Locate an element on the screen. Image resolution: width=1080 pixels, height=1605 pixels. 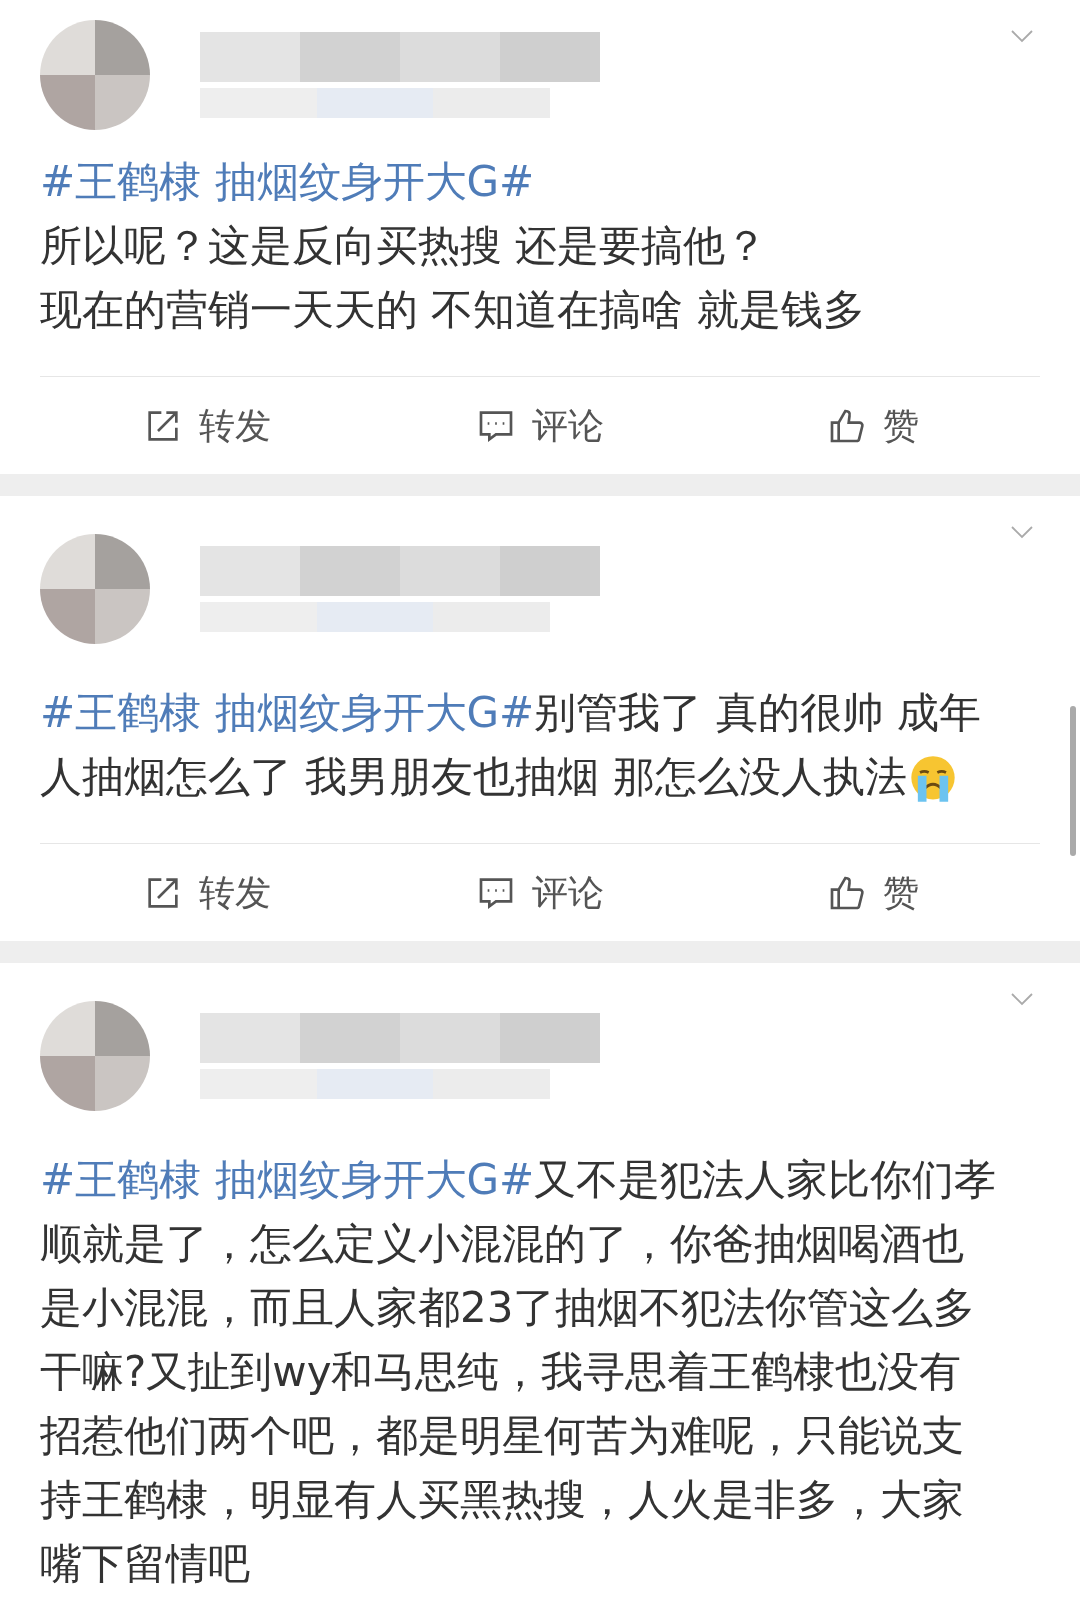
post-text: 现在的营销一天天的 不知道在搞啥 就是钱多 is located at coordinates (453, 310).